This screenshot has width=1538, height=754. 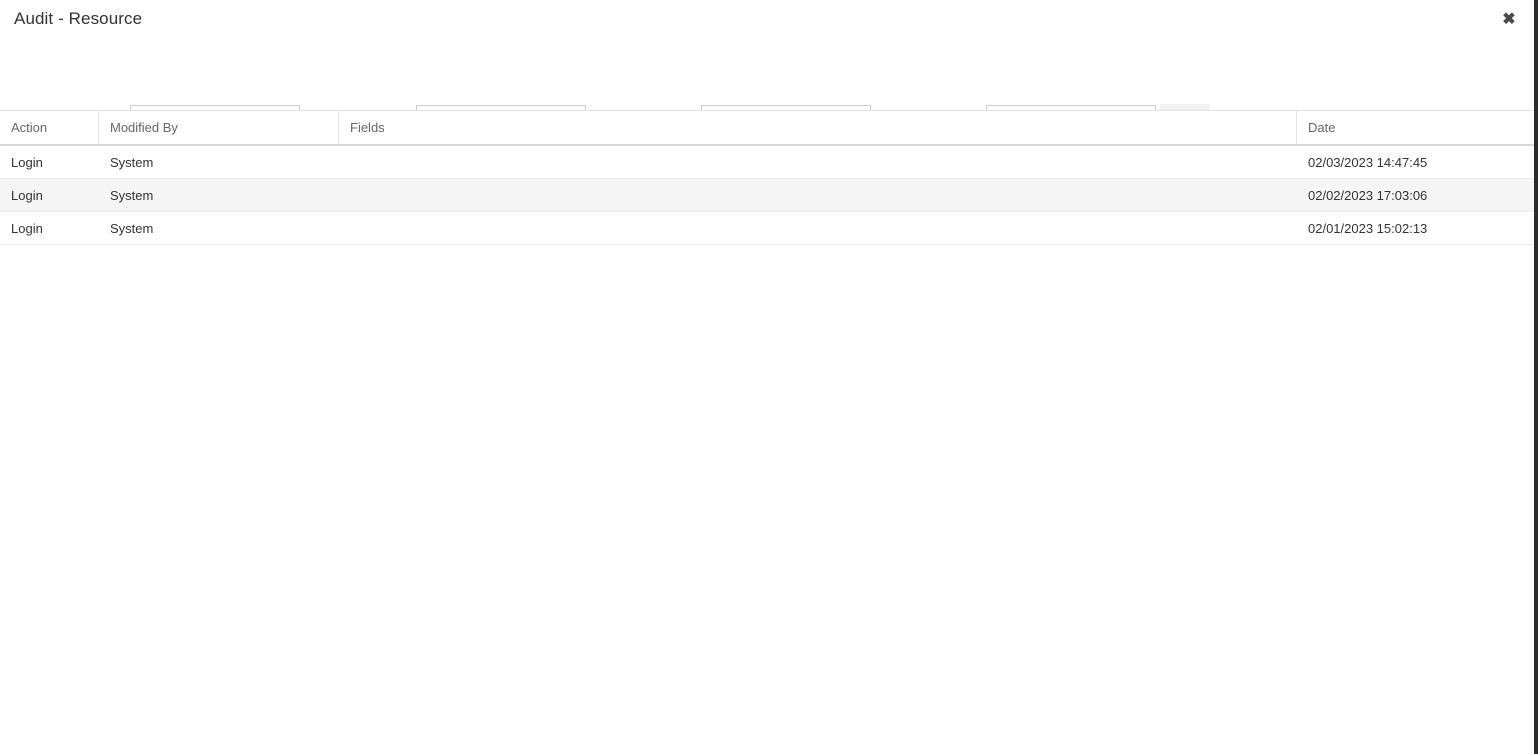 I want to click on table-row: Login System 02/03/2023 14:47:45, so click(x=767, y=162).